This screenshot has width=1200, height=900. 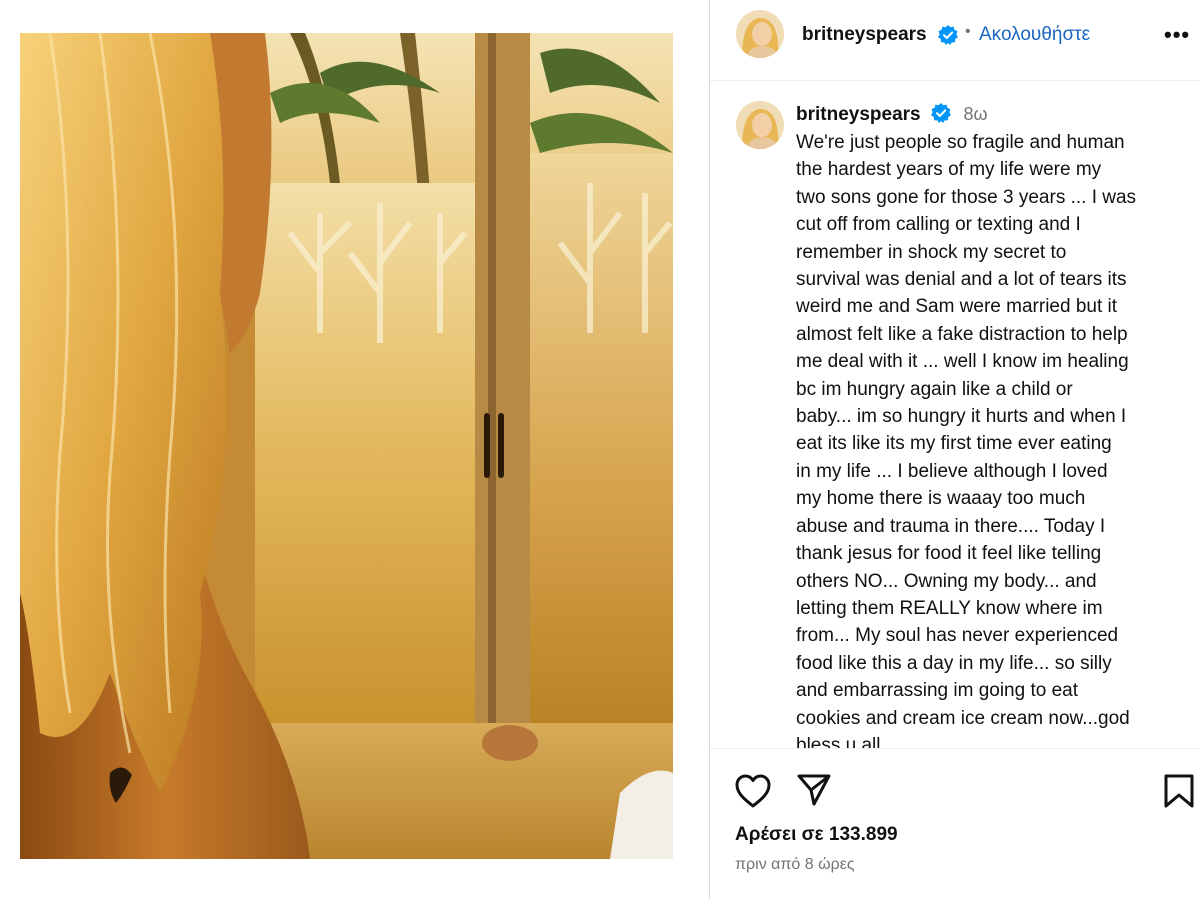 I want to click on actions-bar: Αρέσει σε 133.899 πριν από 8 ώρες, so click(x=955, y=824).